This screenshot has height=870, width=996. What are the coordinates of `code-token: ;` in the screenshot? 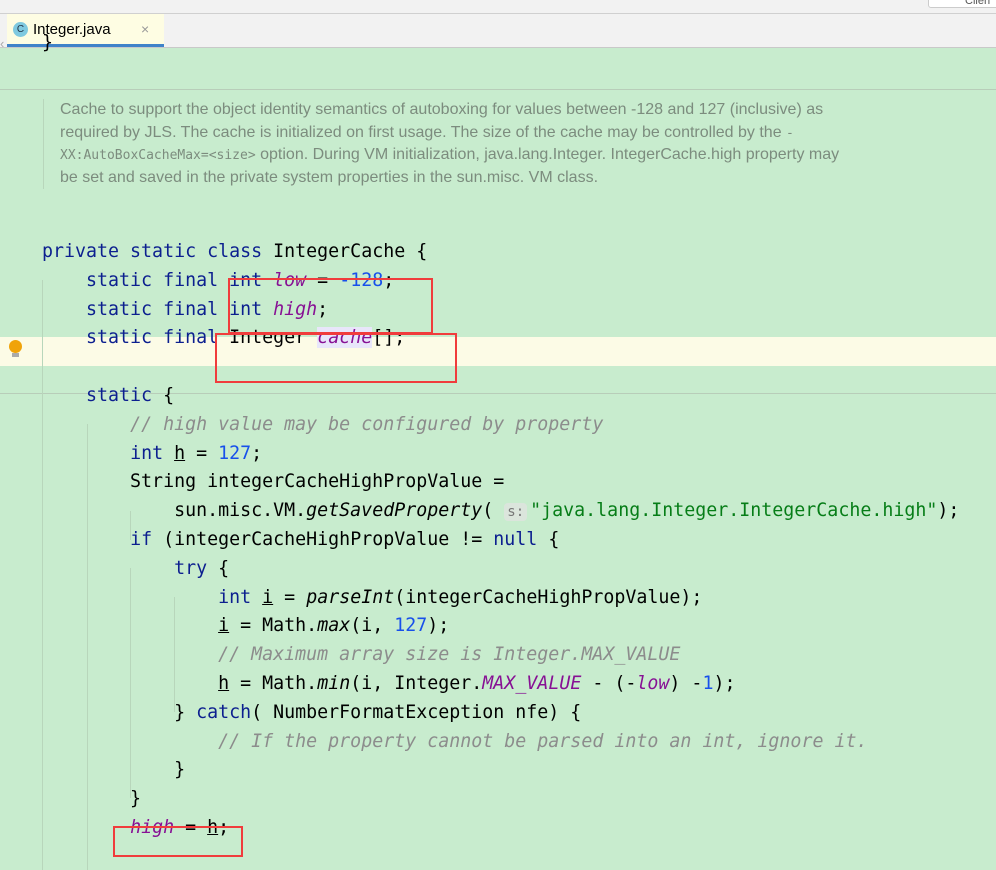 It's located at (257, 453).